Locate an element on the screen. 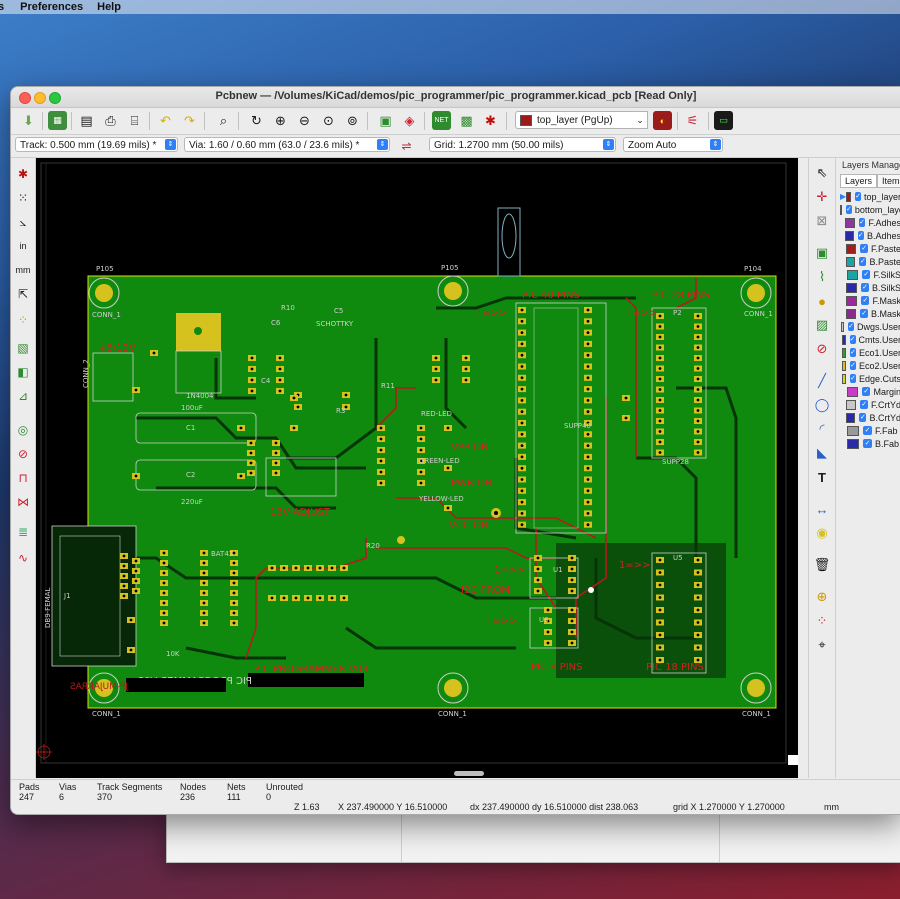  scrollbar-thumb is located at coordinates (469, 773).